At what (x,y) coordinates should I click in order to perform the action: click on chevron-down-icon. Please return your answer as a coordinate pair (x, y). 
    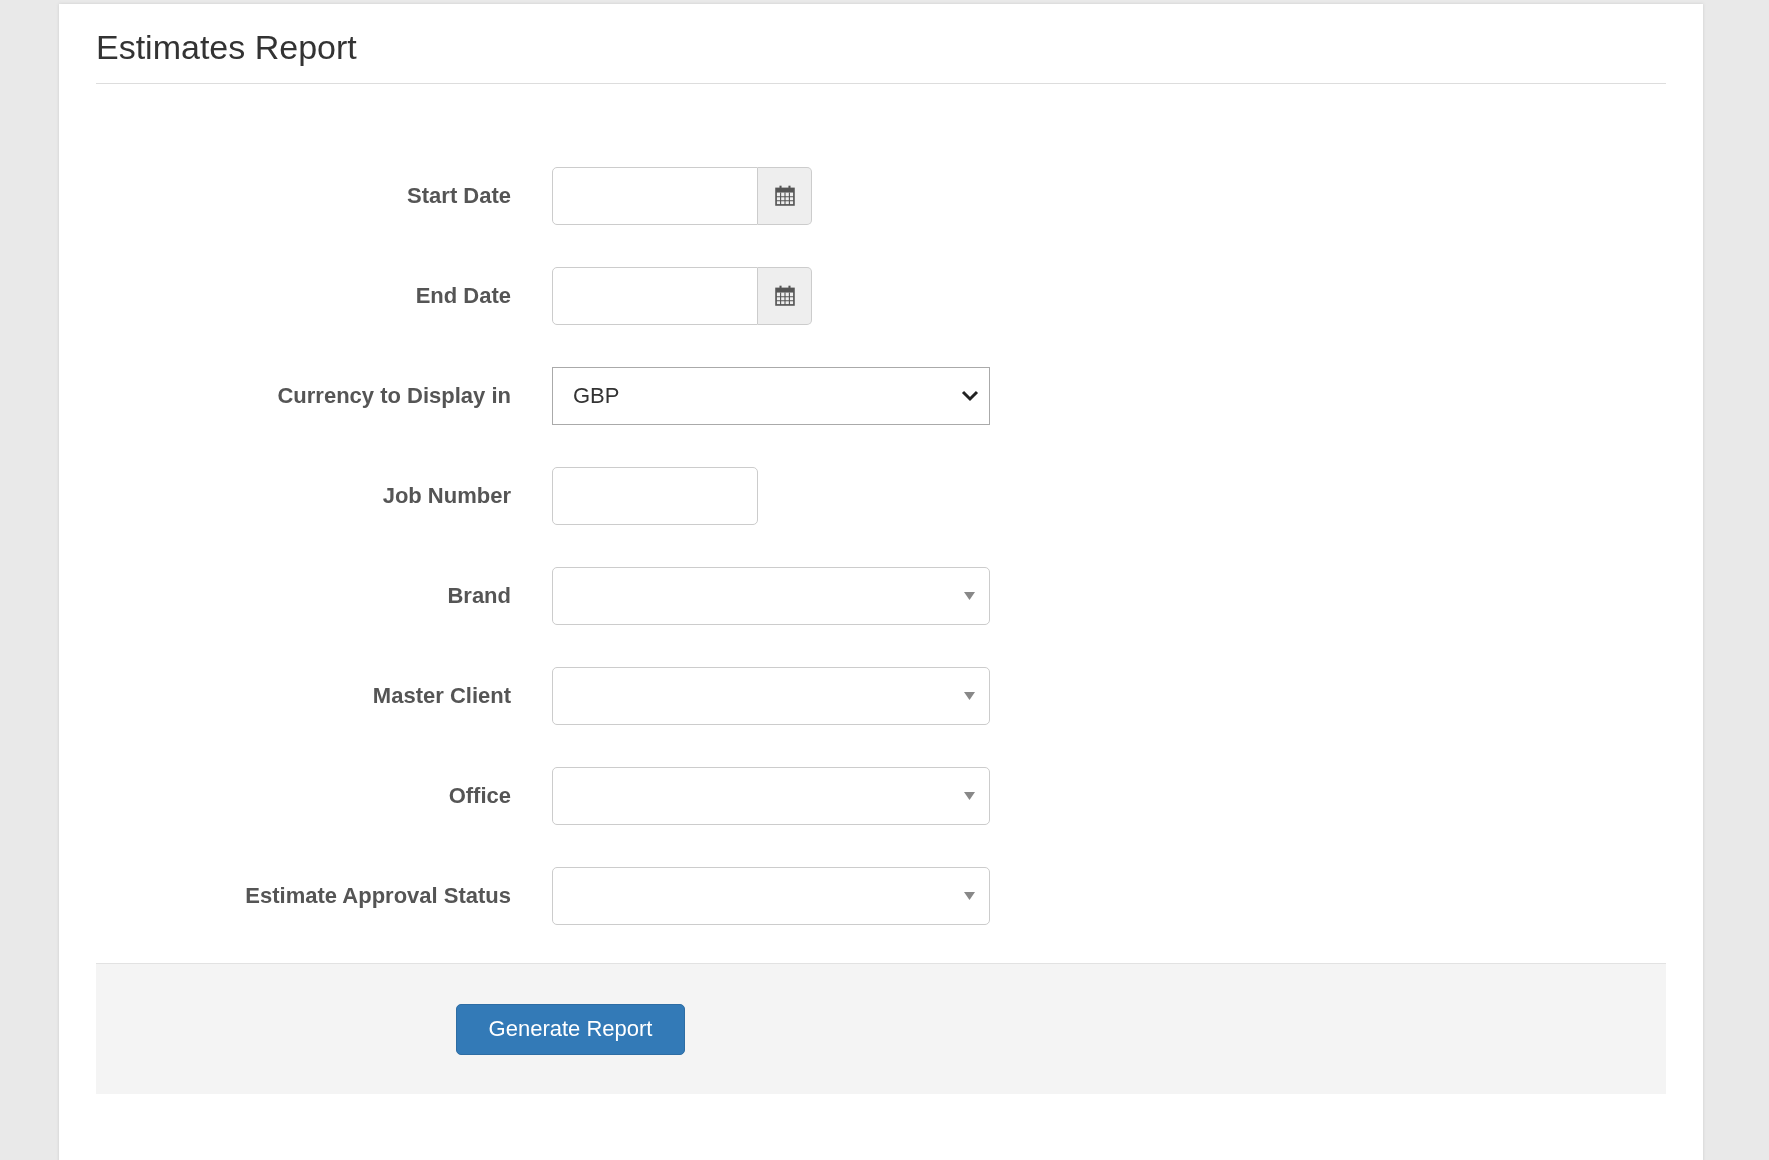
    Looking at the image, I should click on (970, 396).